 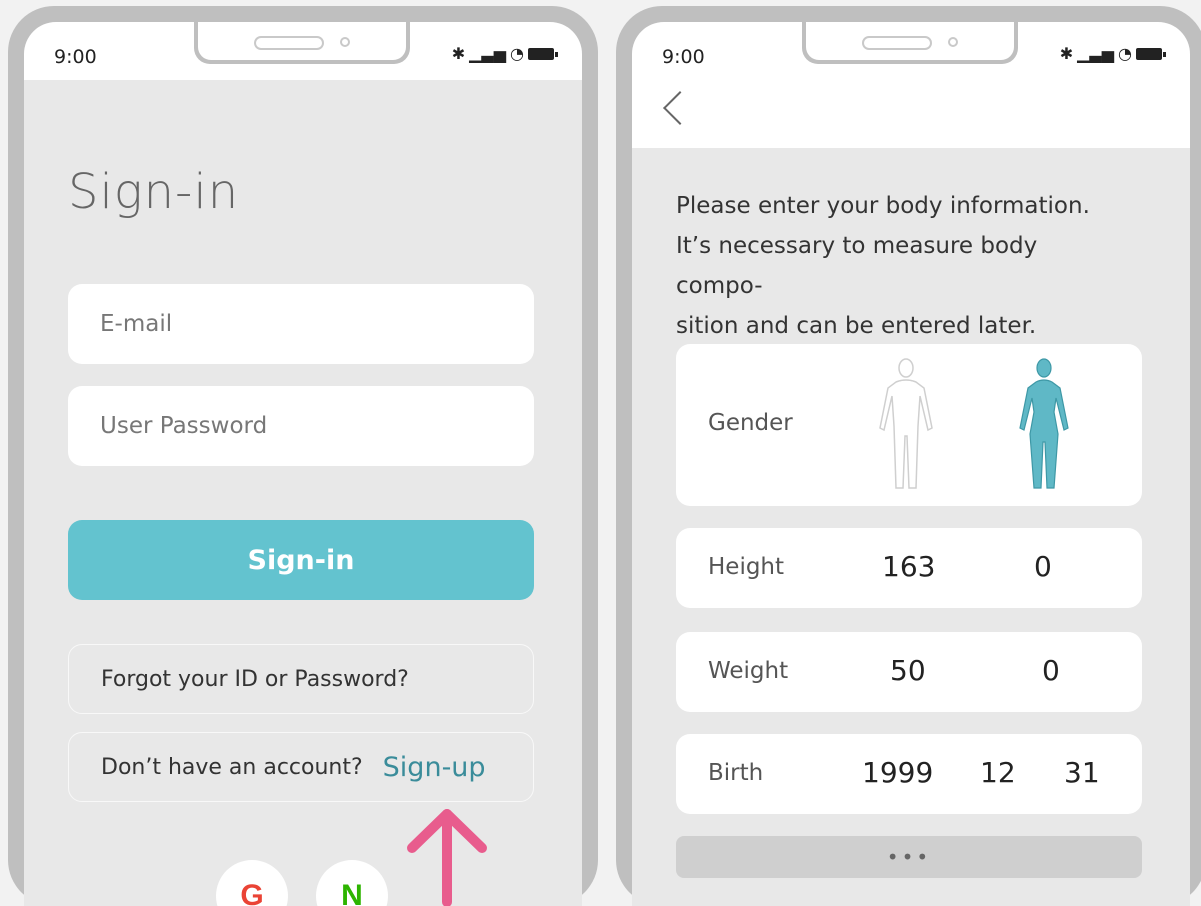 I want to click on signup-link: Sign-up, so click(x=434, y=767).